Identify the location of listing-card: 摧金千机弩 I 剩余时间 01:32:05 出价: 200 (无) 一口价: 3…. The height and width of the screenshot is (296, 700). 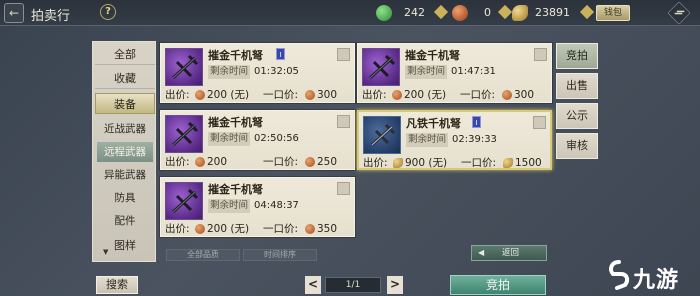
(257, 73).